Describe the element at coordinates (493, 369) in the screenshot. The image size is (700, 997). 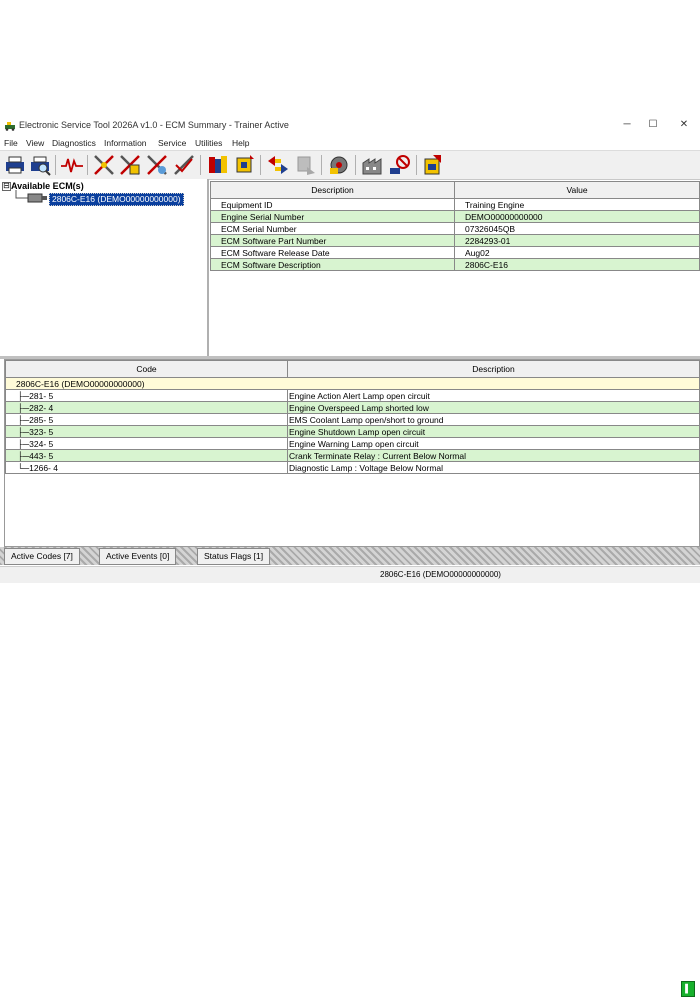
I see `column-header-code-description: Description` at that location.